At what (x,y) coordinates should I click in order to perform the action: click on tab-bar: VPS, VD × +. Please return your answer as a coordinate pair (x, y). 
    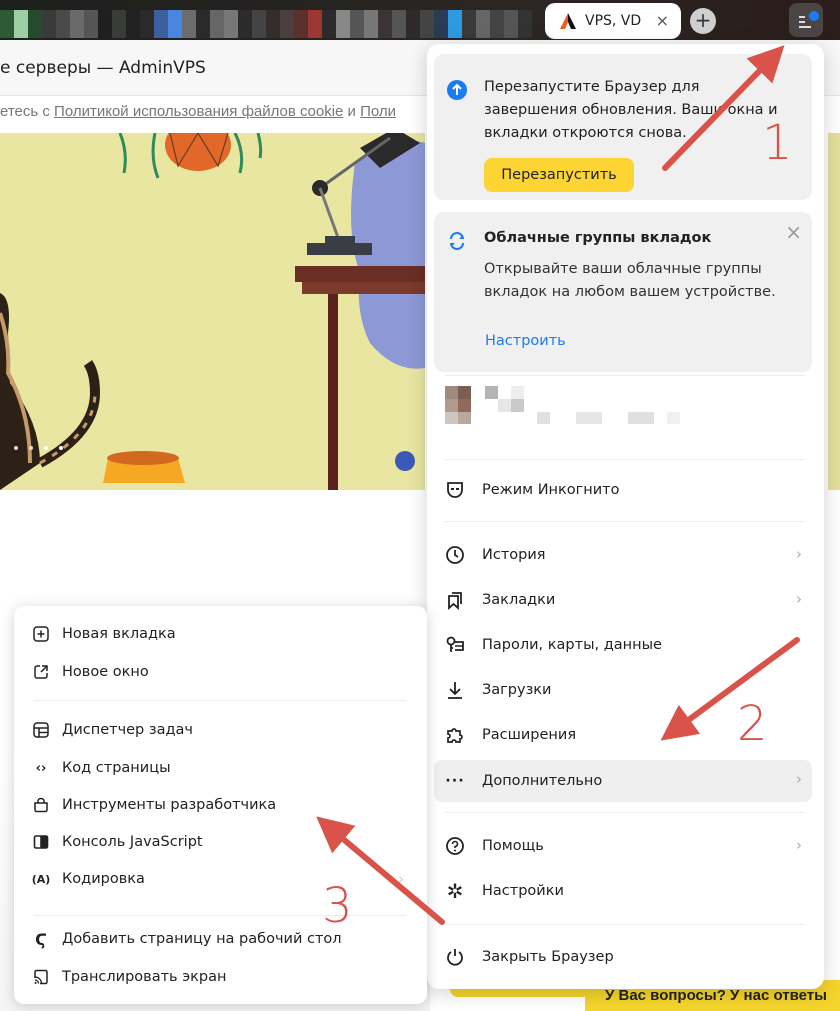
    Looking at the image, I should click on (420, 20).